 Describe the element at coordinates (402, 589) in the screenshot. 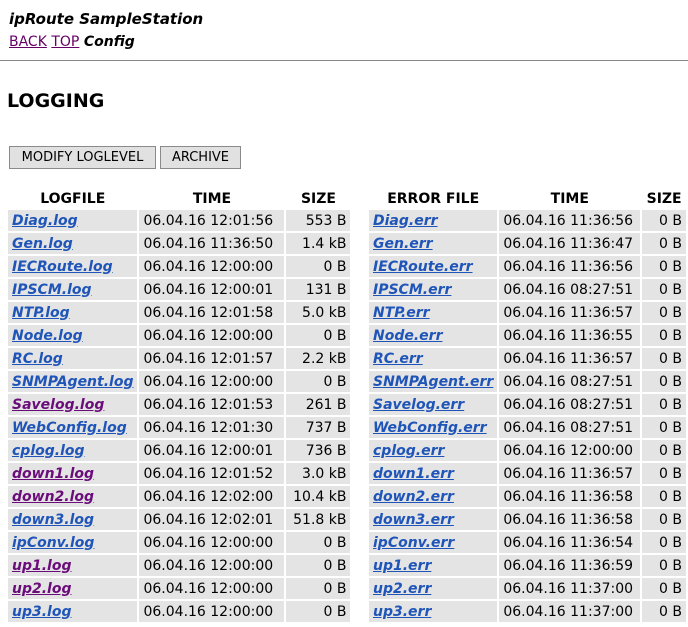

I see `errorfile-link: up2.err` at that location.